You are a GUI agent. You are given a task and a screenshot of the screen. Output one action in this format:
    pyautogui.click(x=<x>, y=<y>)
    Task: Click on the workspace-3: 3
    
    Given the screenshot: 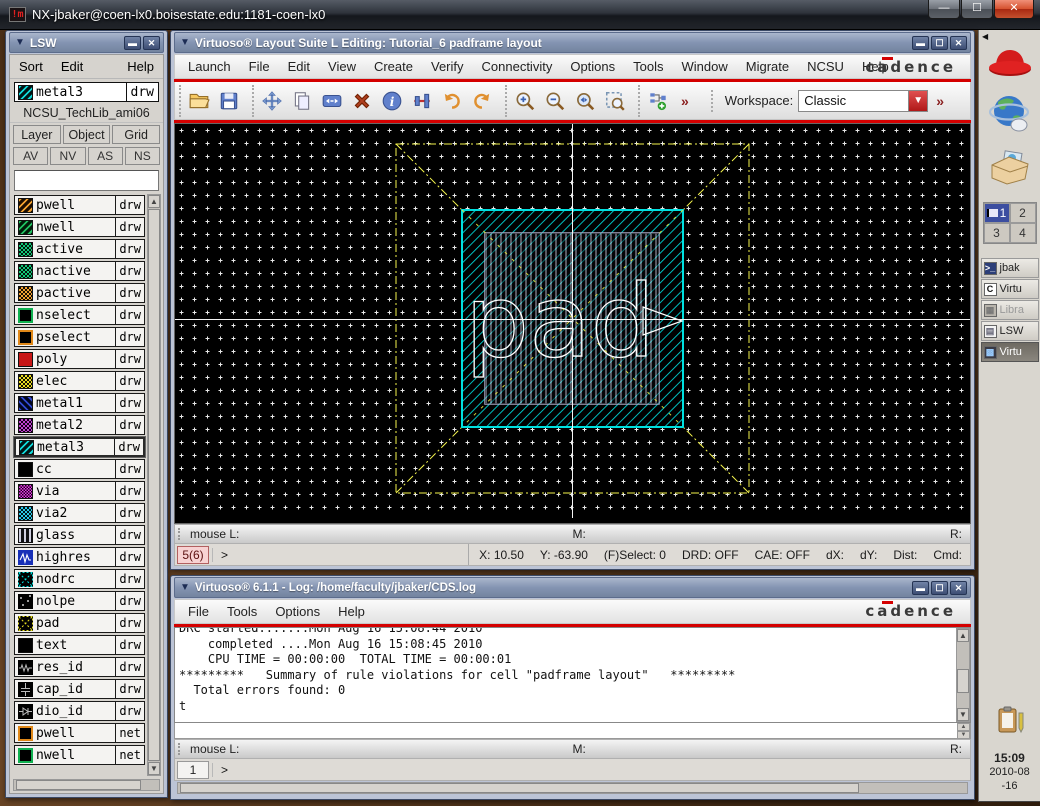 What is the action you would take?
    pyautogui.click(x=996, y=233)
    